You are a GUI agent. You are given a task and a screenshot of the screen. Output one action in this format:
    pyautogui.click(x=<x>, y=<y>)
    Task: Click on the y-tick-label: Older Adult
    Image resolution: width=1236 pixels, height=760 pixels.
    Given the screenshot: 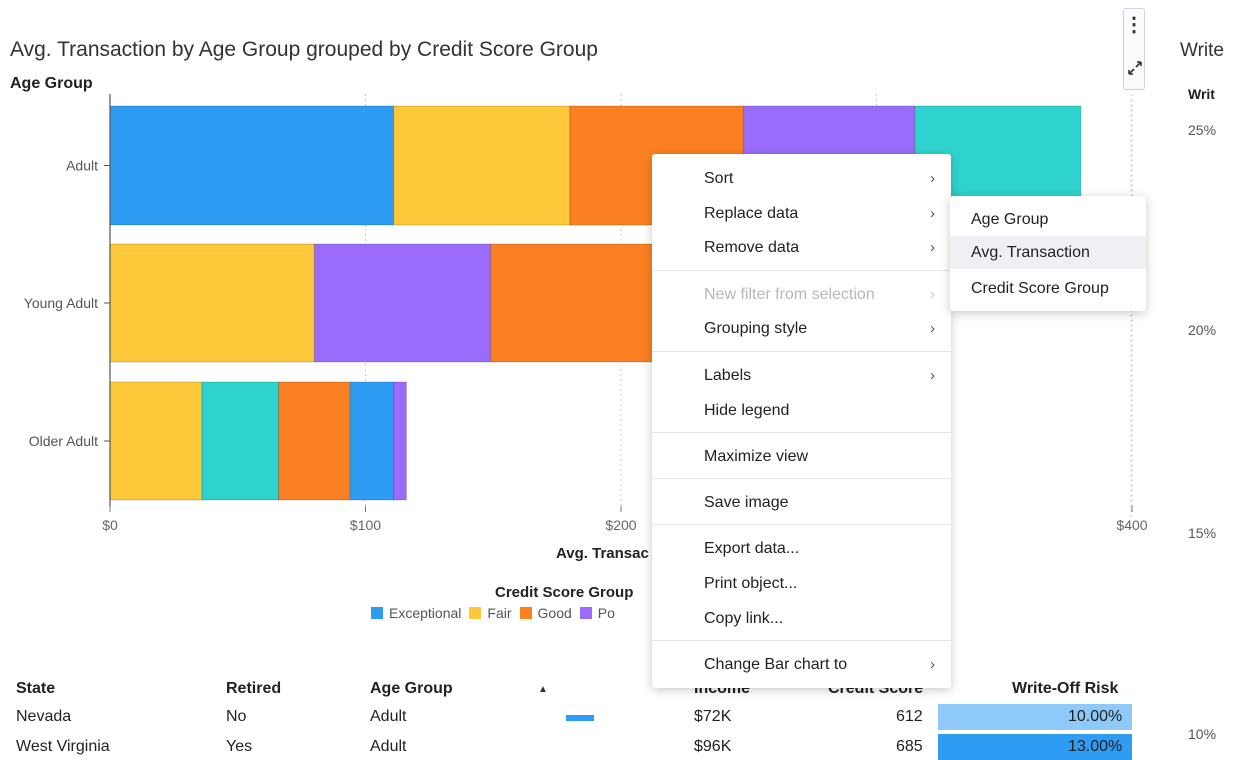 What is the action you would take?
    pyautogui.click(x=63, y=441)
    